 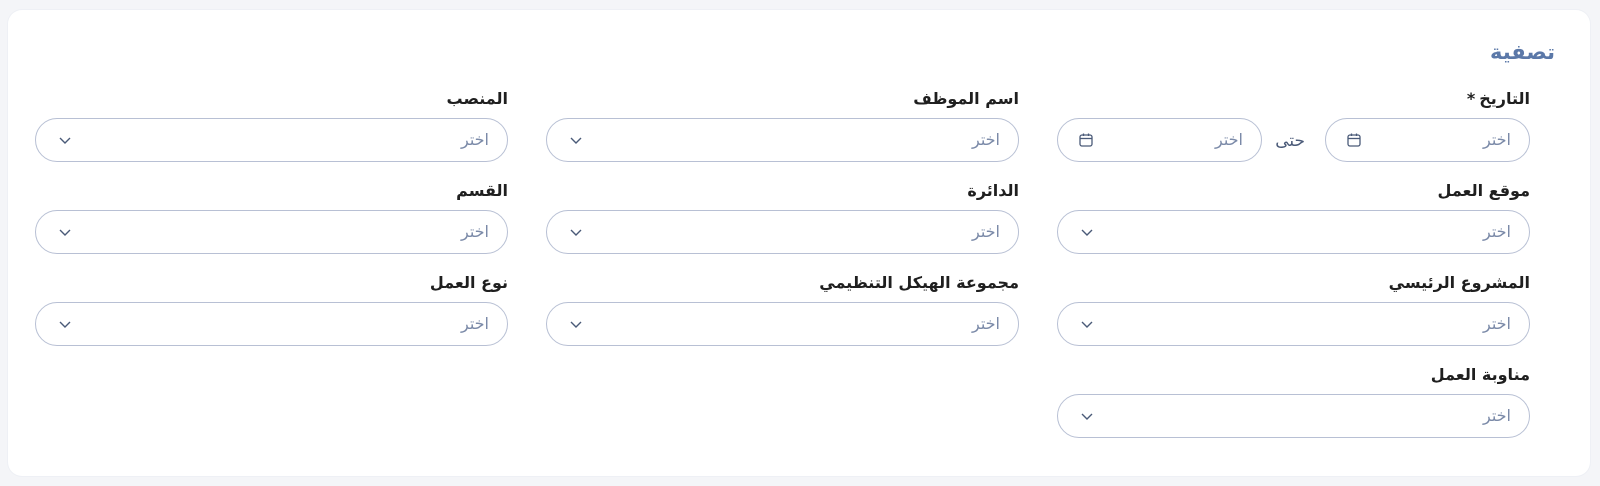 What do you see at coordinates (271, 324) in the screenshot?
I see `work-type-select: اختر` at bounding box center [271, 324].